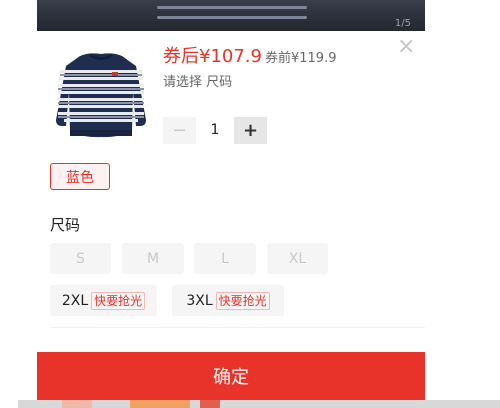  I want to click on size-section-title: 尺码, so click(65, 225).